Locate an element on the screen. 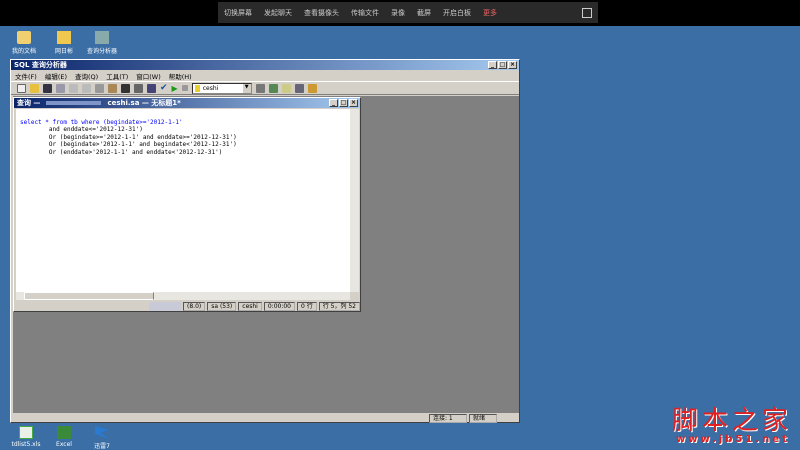 This screenshot has height=450, width=800. watermark-url: www.jb51.net is located at coordinates (733, 439).